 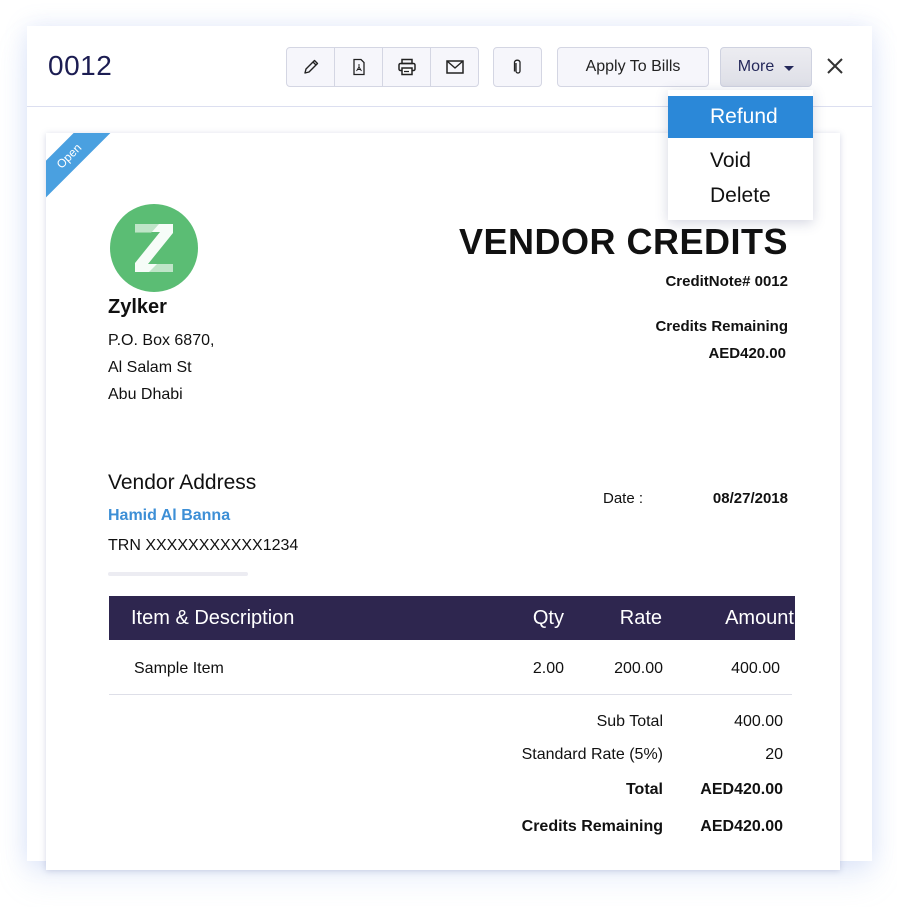 What do you see at coordinates (721, 326) in the screenshot?
I see `credits-remaining-label: Credits Remaining` at bounding box center [721, 326].